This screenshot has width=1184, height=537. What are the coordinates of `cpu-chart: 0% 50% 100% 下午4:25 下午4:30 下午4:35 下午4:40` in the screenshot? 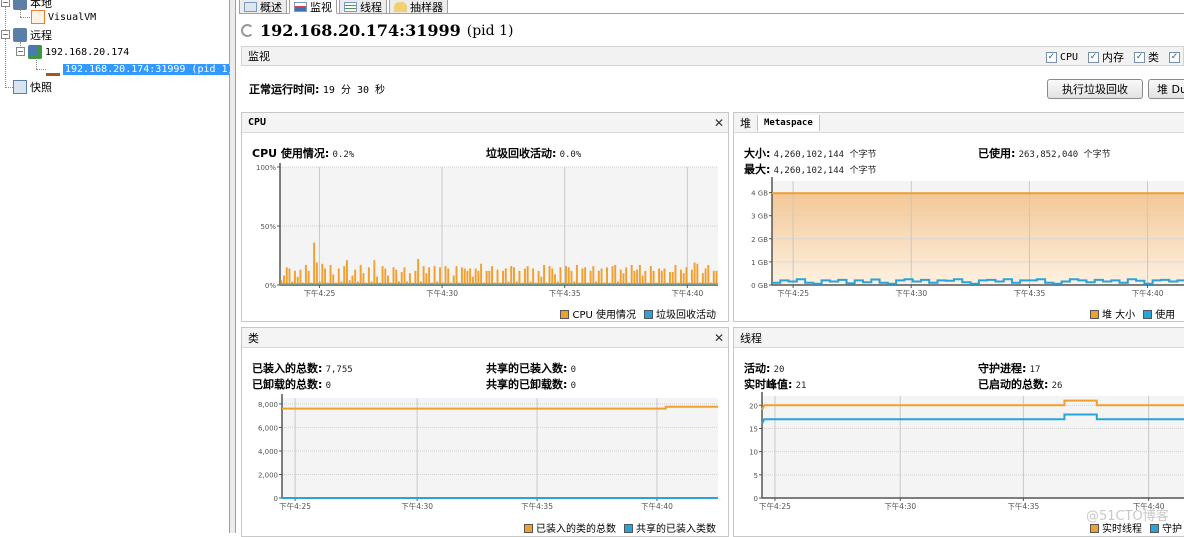 It's located at (487, 230).